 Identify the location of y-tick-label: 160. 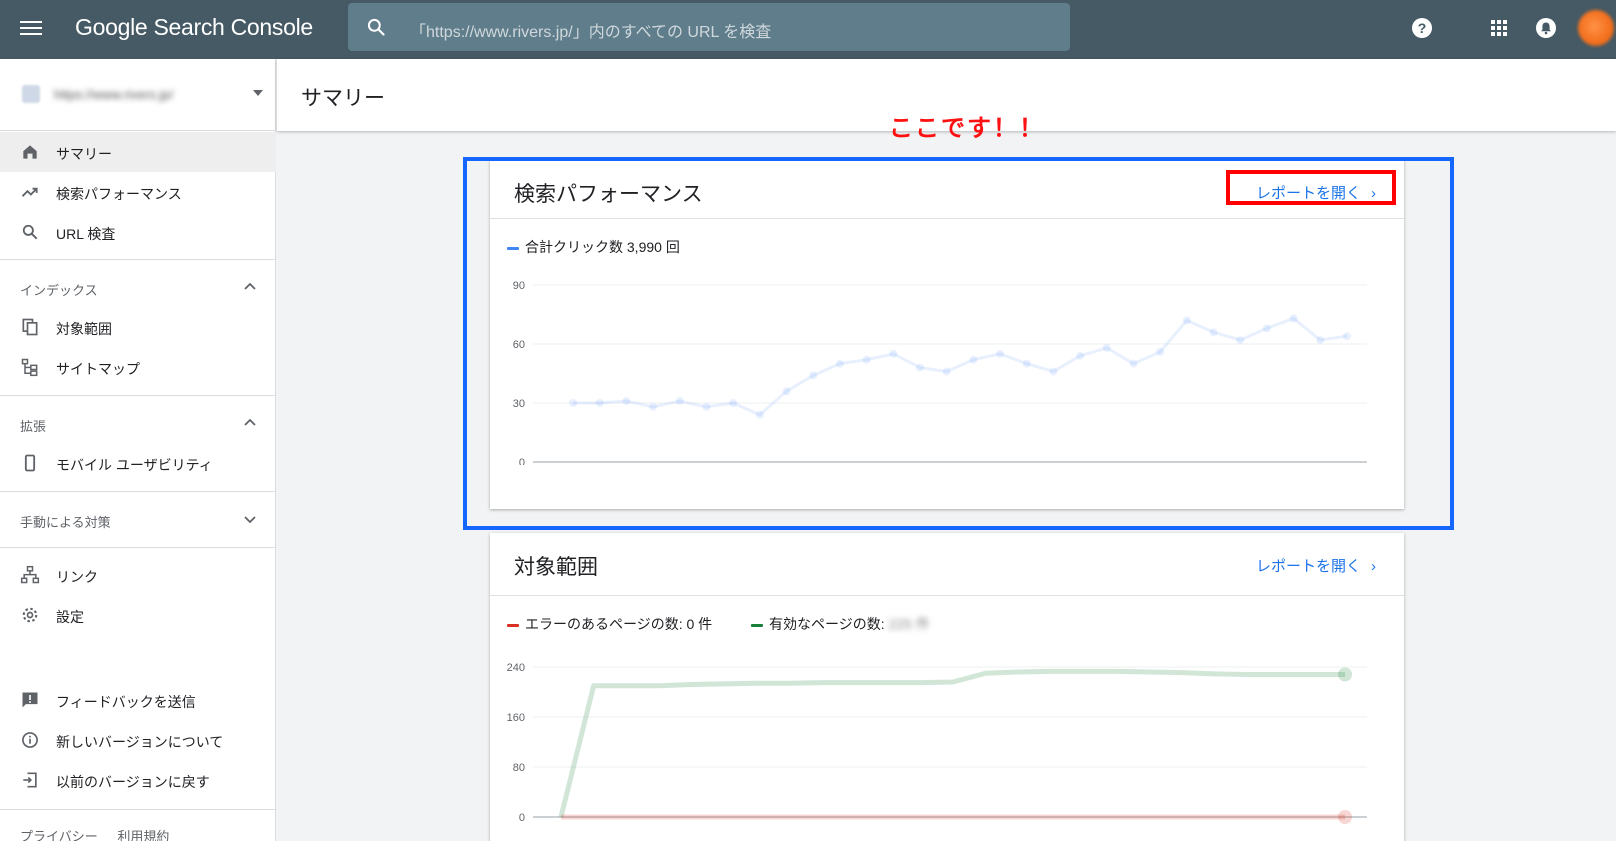
(516, 718).